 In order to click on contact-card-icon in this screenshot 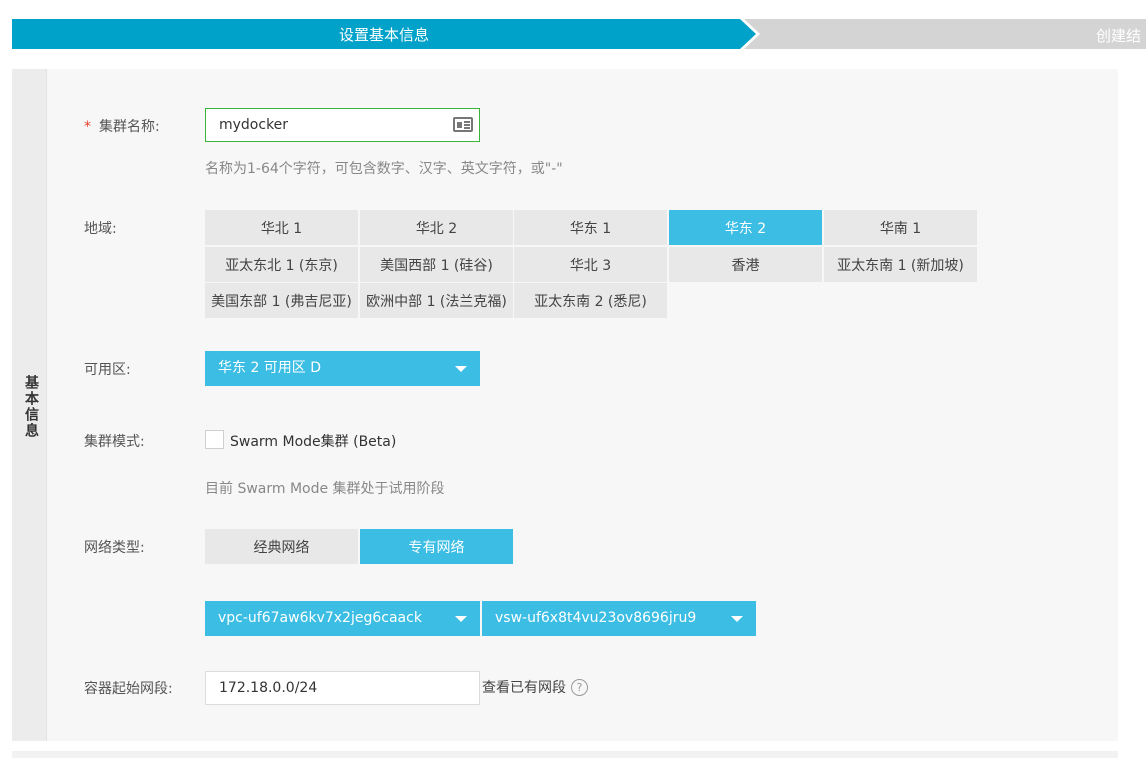, I will do `click(463, 124)`.